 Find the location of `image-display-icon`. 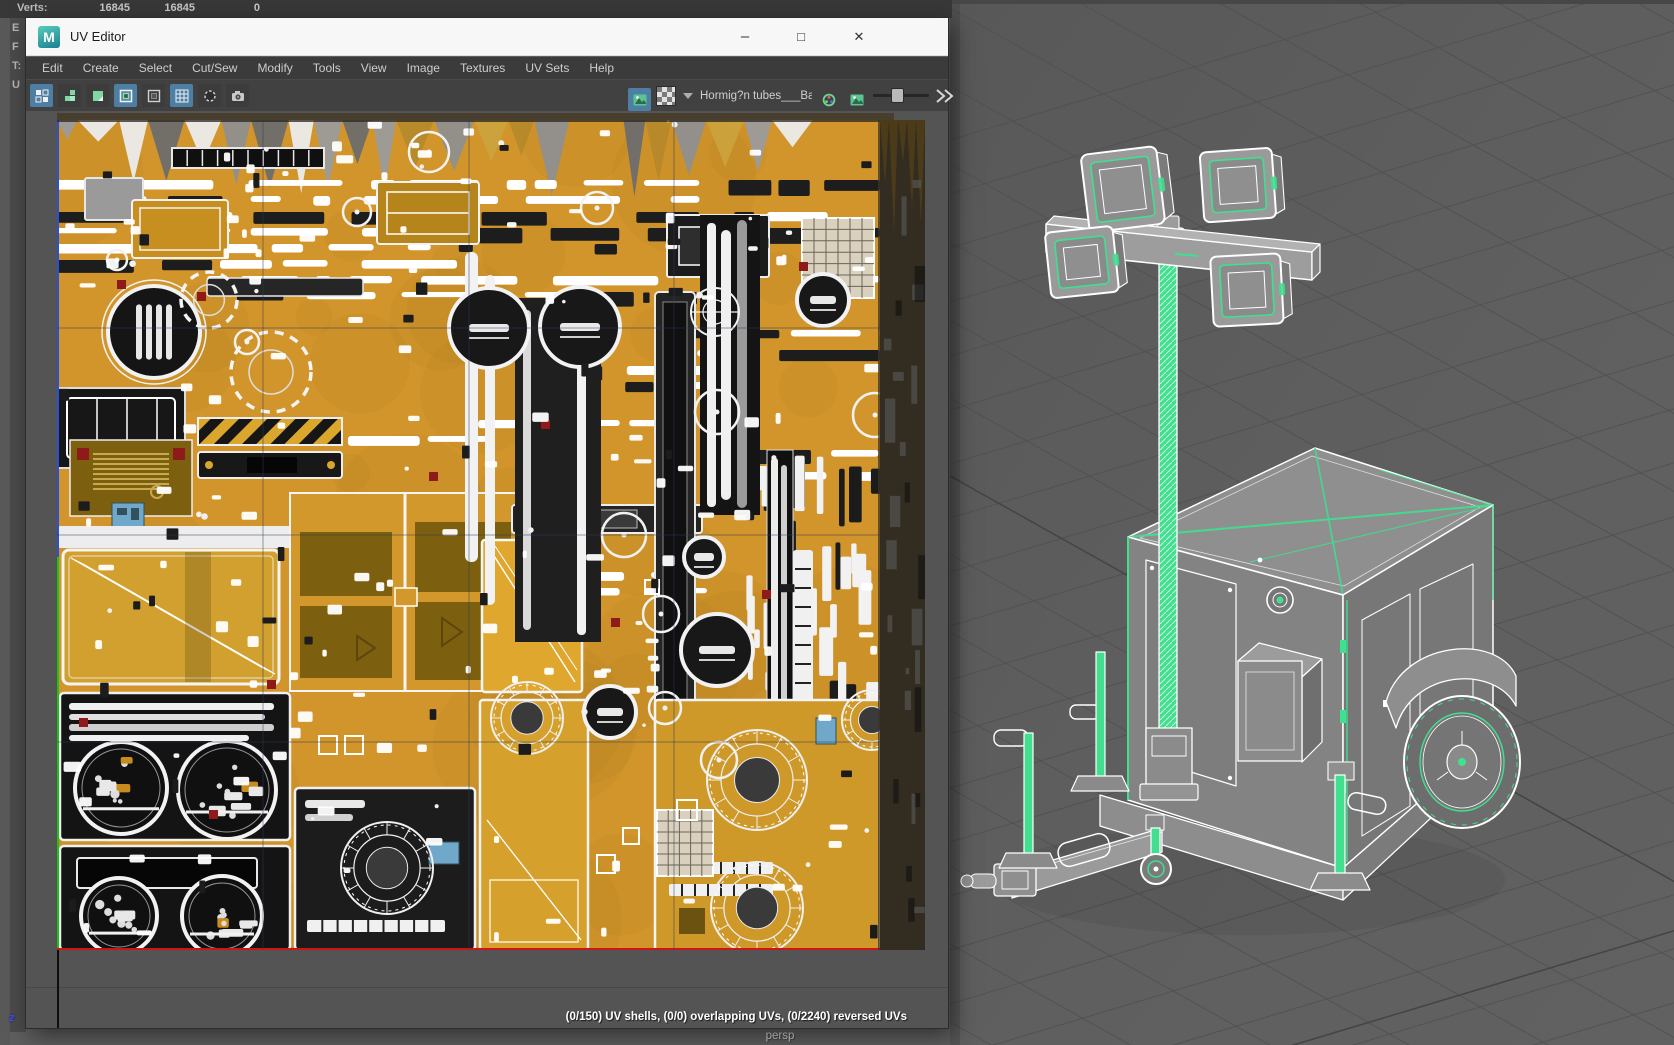

image-display-icon is located at coordinates (639, 99).